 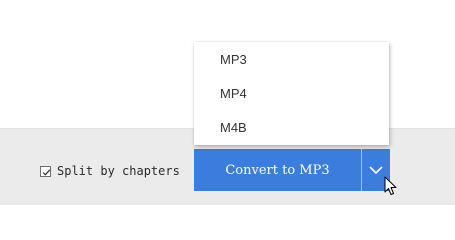 I want to click on convert-button: Convert to MP3, so click(x=277, y=170).